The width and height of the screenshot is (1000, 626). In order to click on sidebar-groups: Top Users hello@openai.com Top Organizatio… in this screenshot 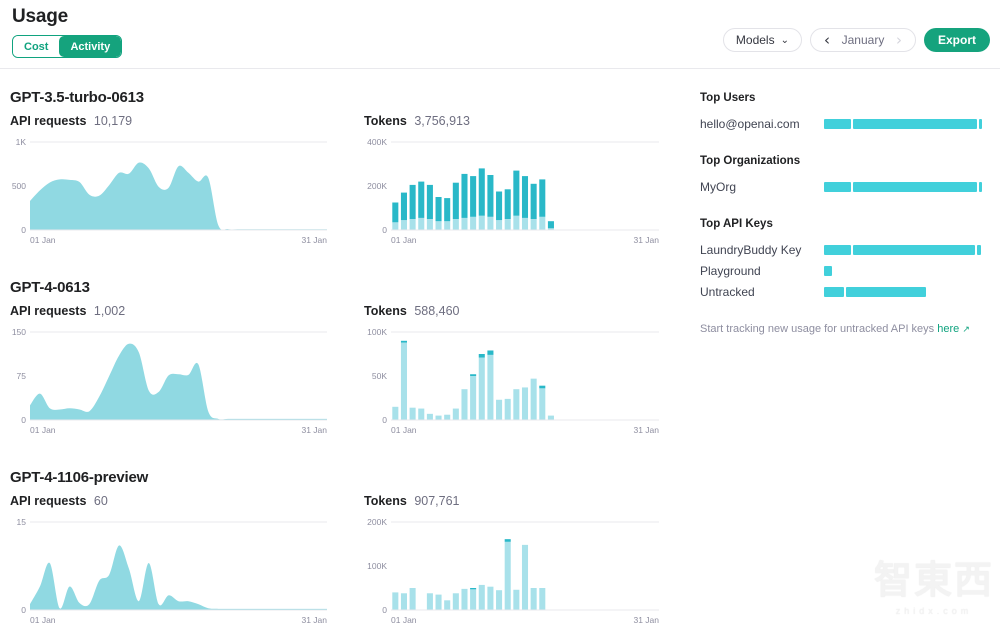, I will do `click(841, 195)`.